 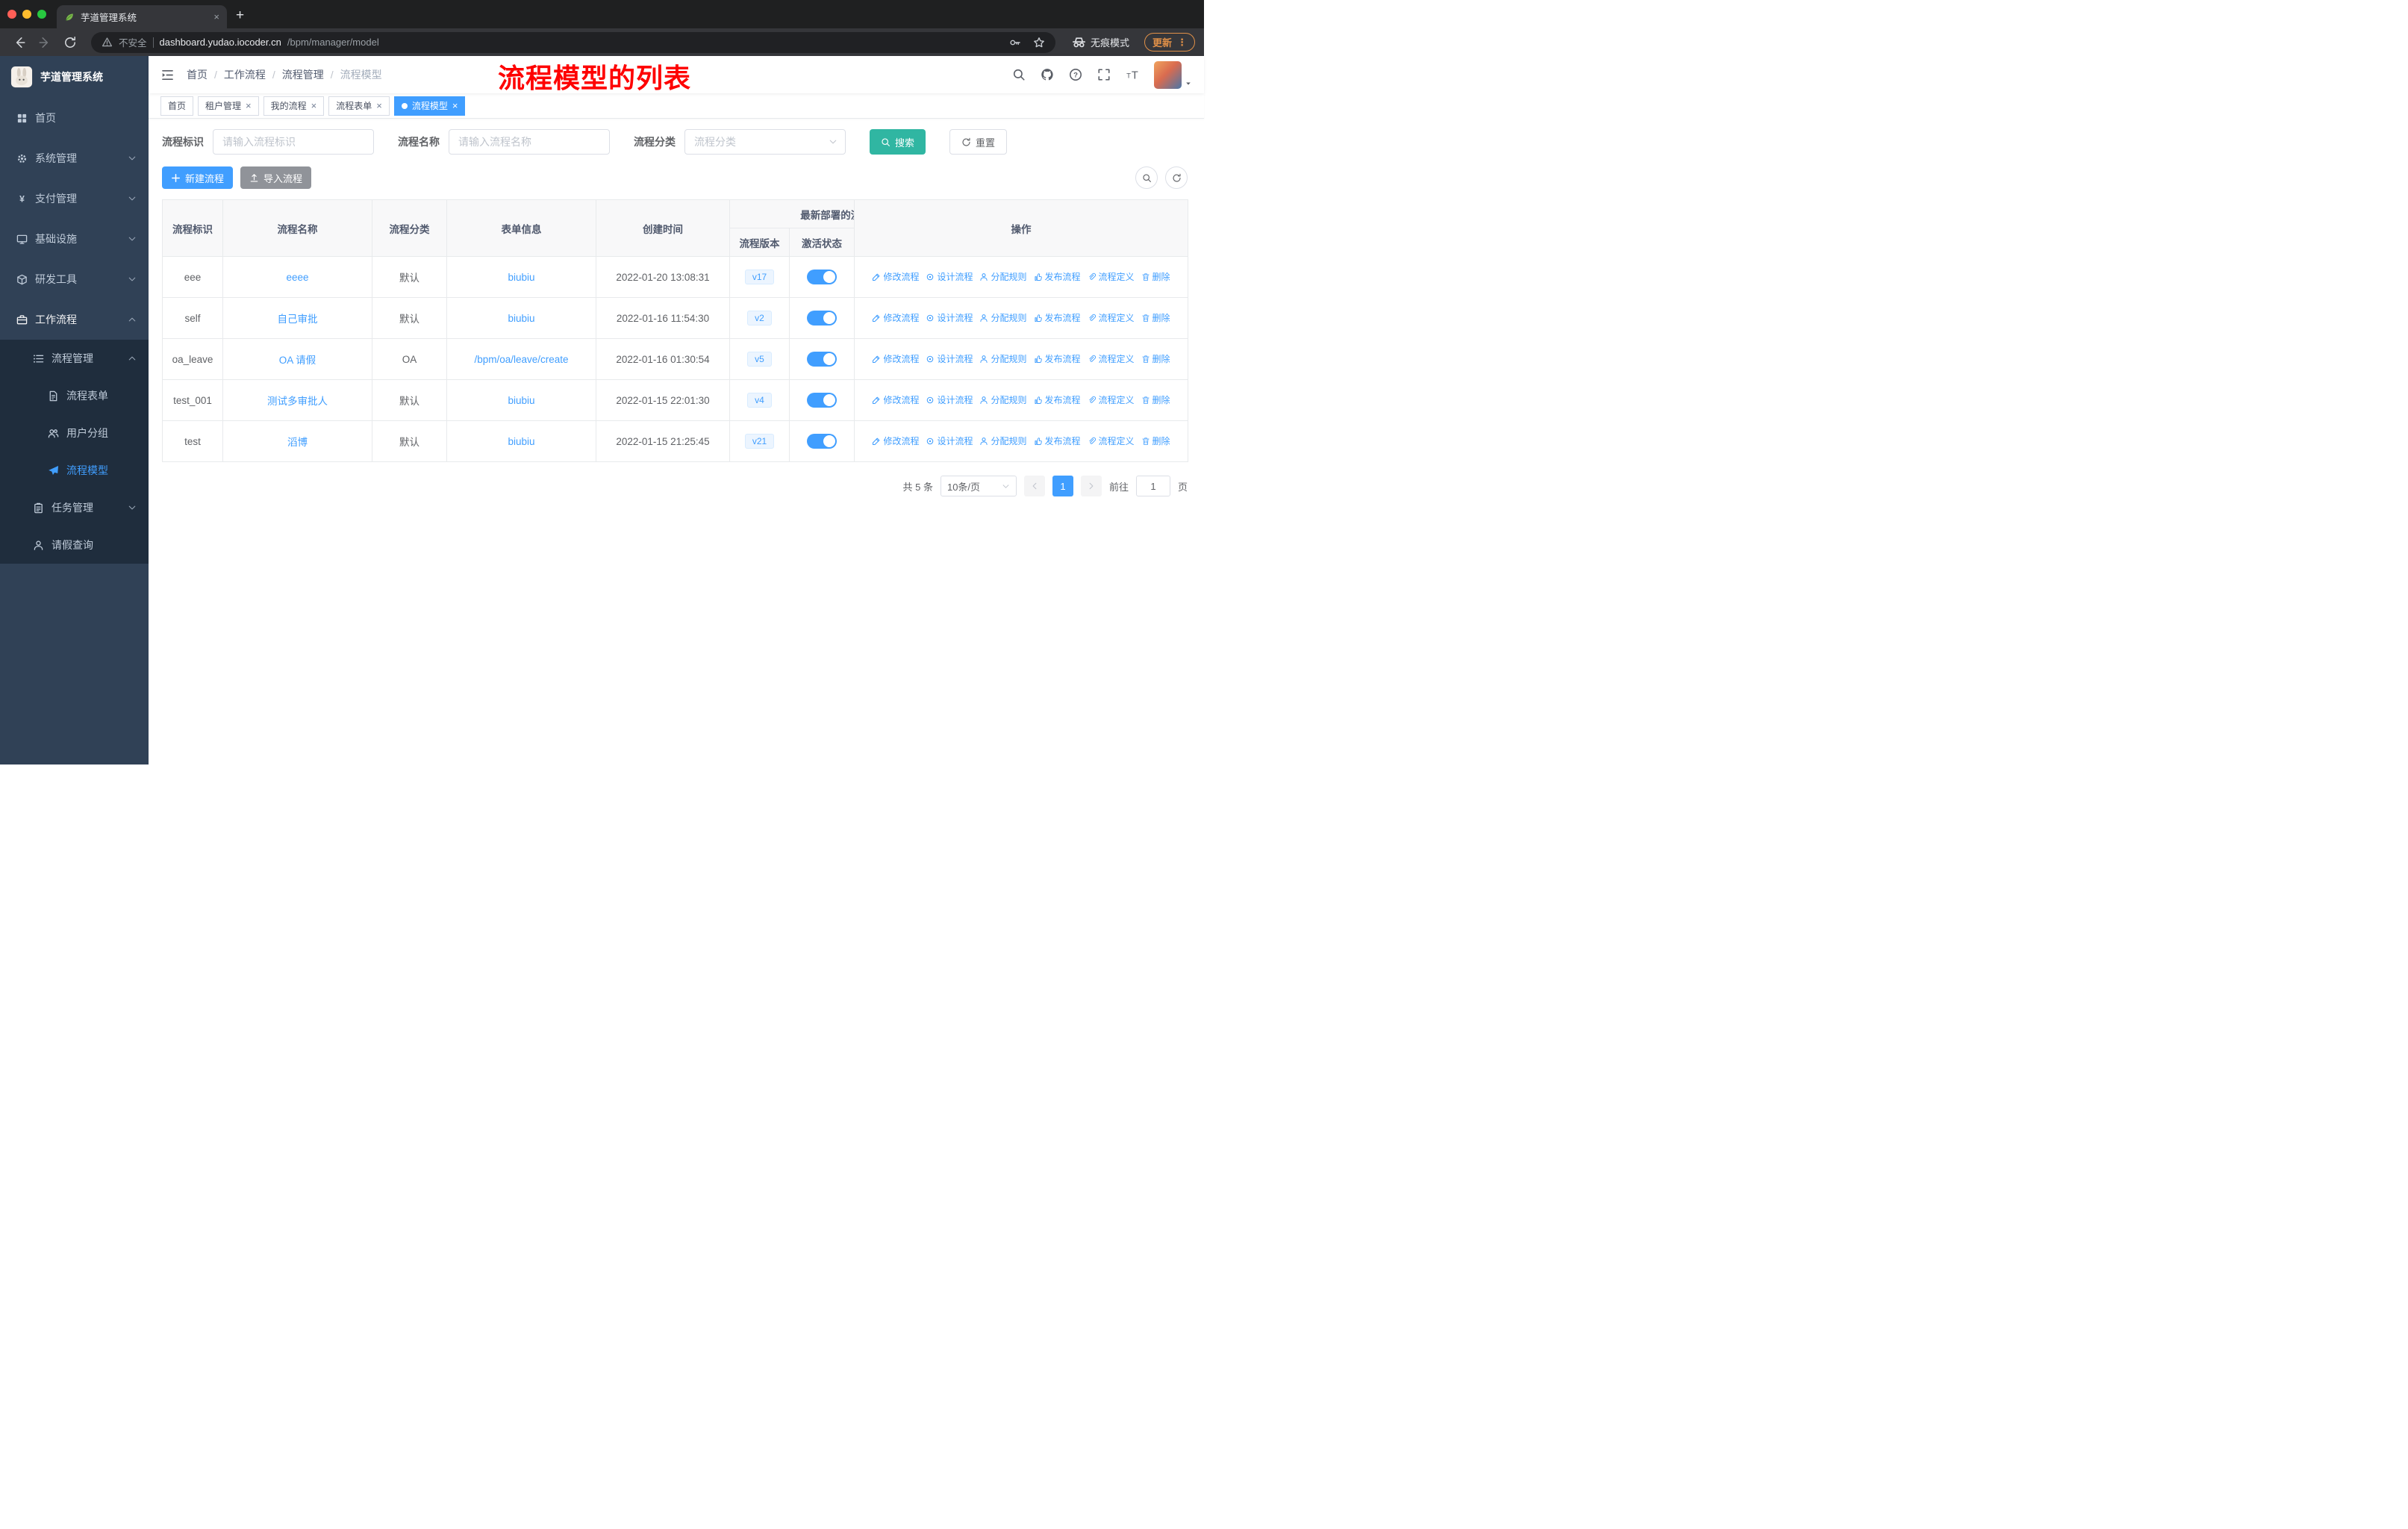 I want to click on process-name-link: 自己审批, so click(x=298, y=319).